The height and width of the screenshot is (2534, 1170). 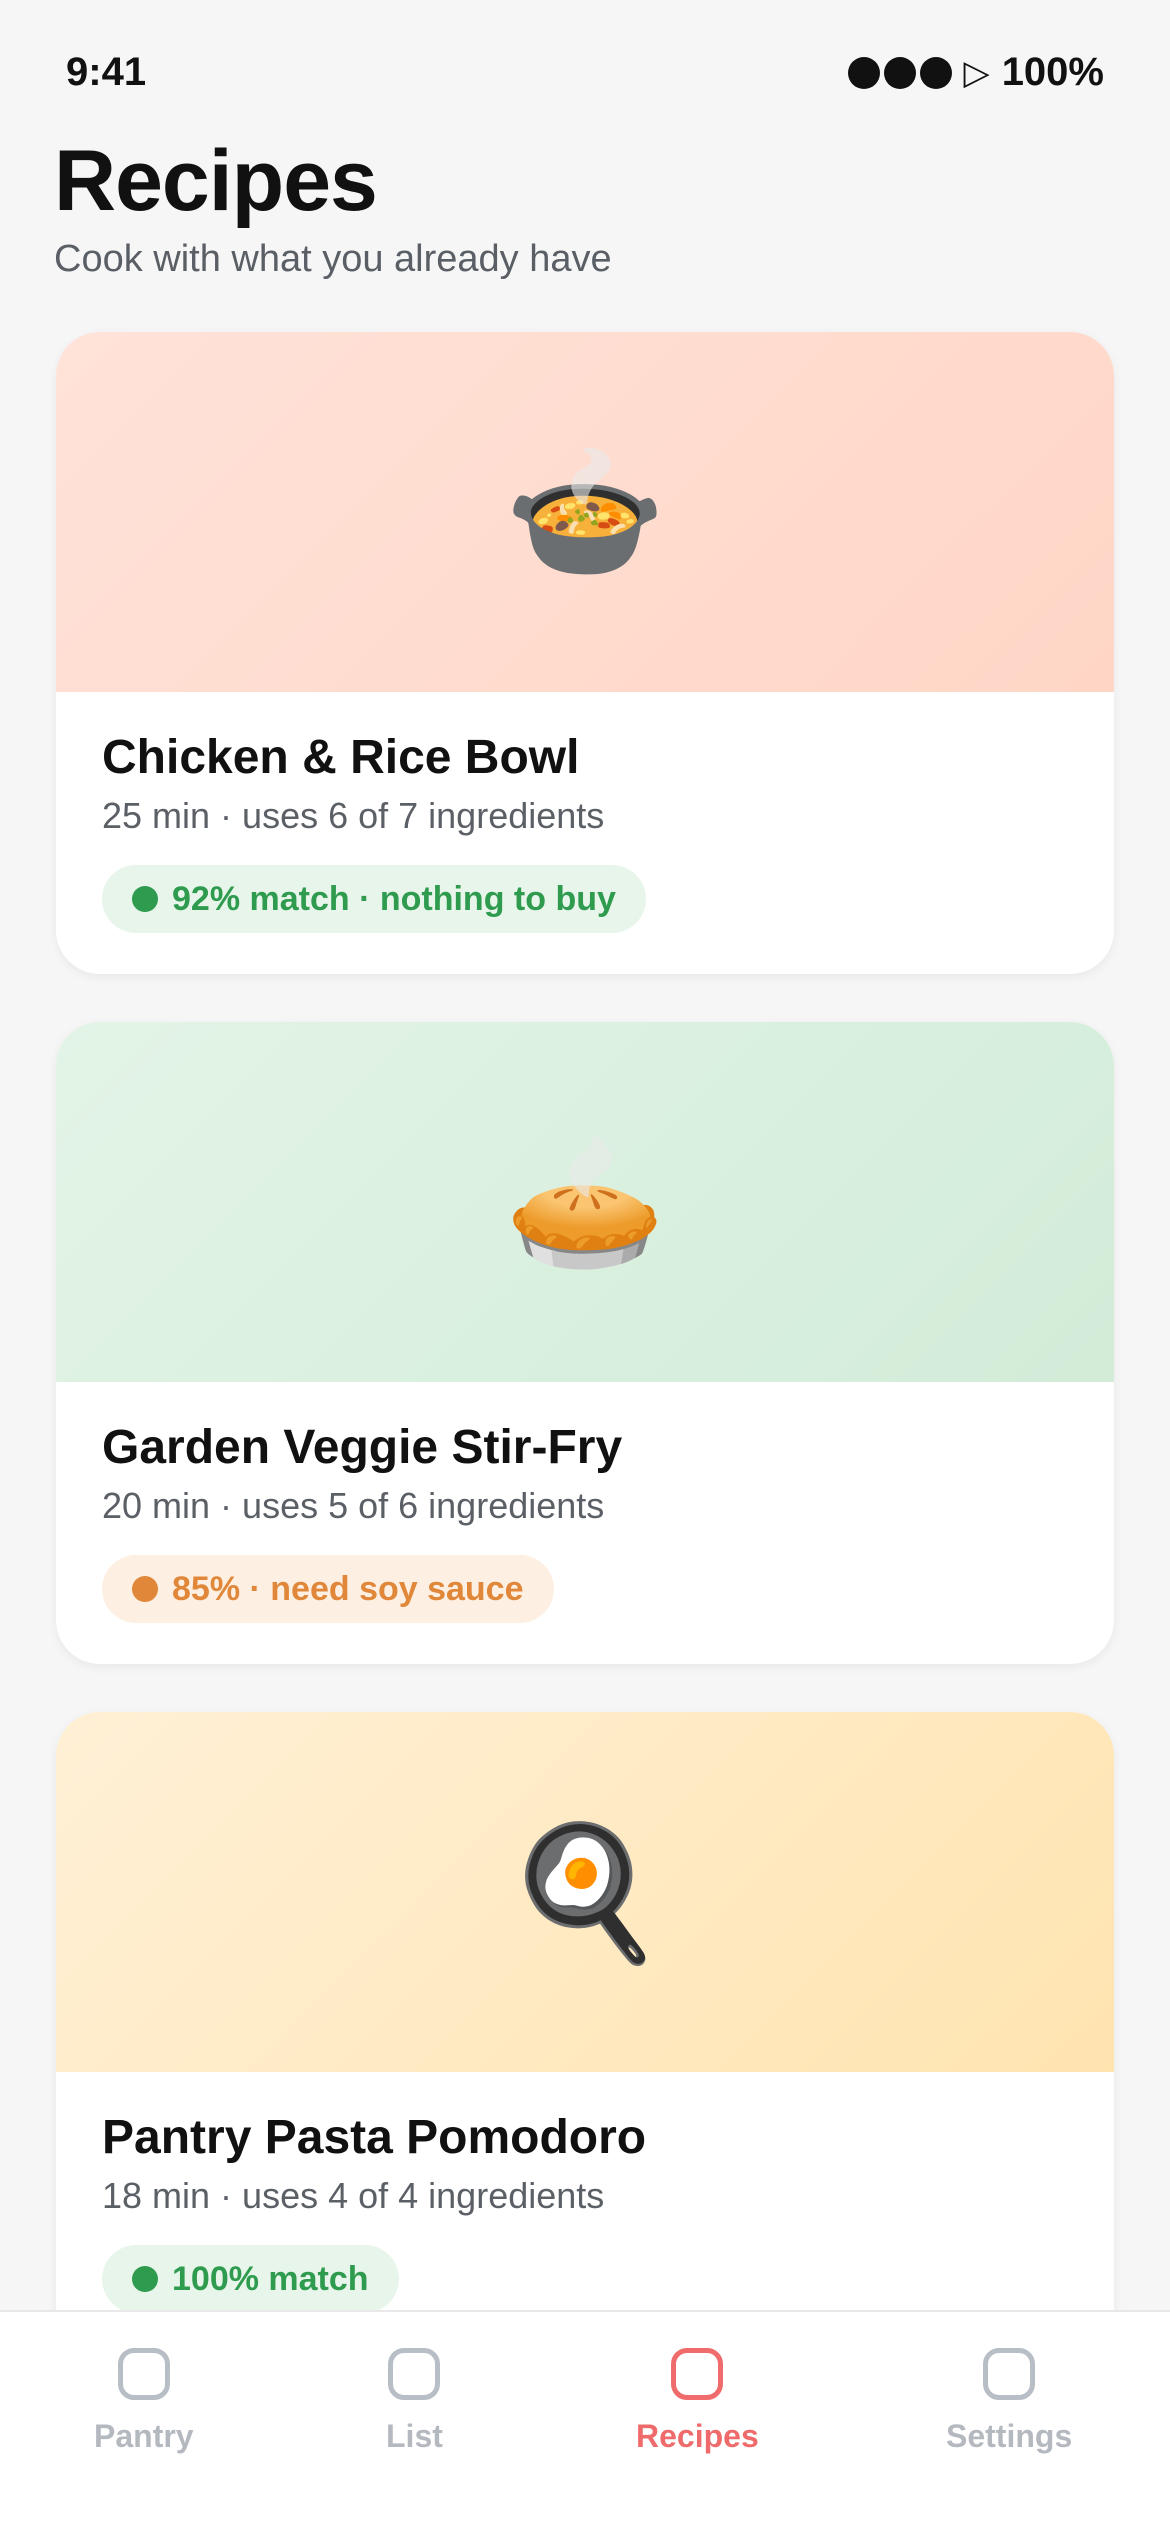 What do you see at coordinates (353, 815) in the screenshot?
I see `recipe-meta: 25 min · uses 6 of 7 ingredients` at bounding box center [353, 815].